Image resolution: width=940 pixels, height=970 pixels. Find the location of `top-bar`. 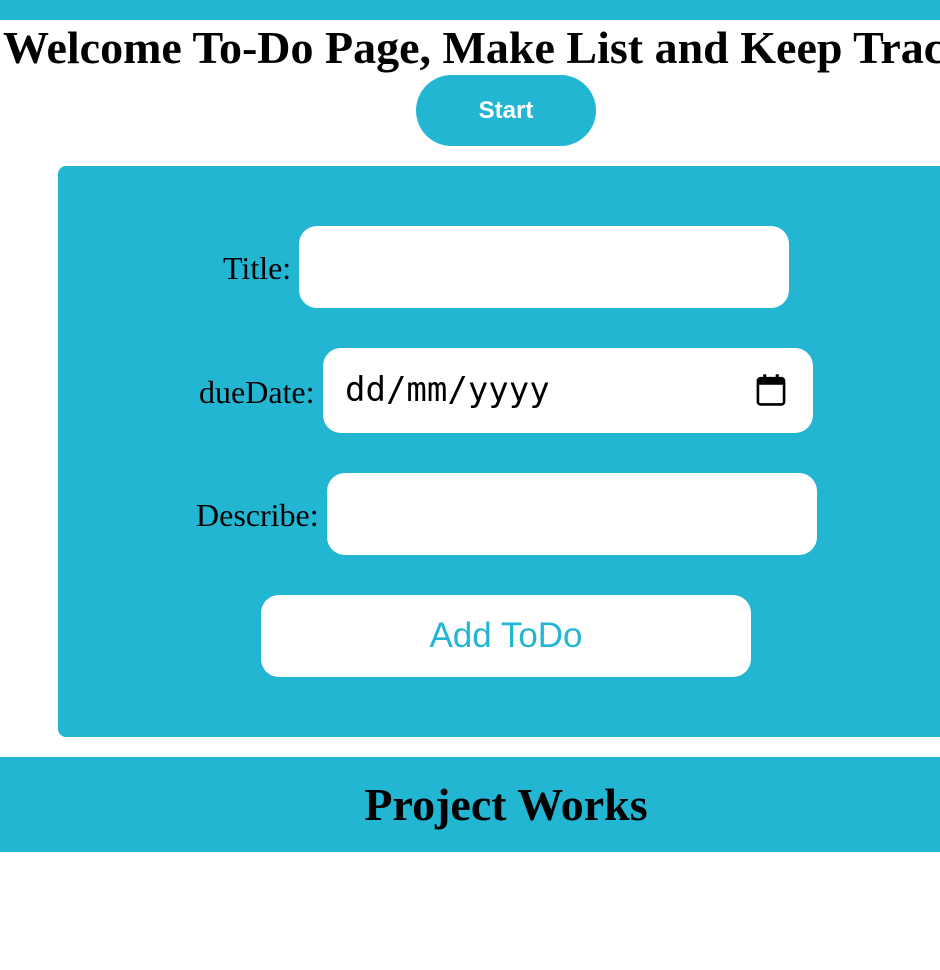

top-bar is located at coordinates (470, 10).